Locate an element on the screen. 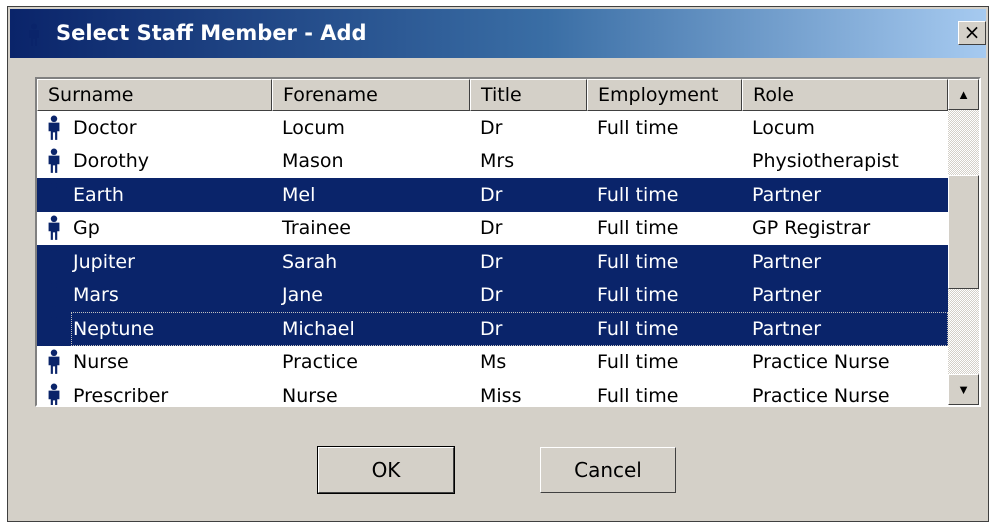 The image size is (993, 527). cell-surname: Doctor is located at coordinates (154, 128).